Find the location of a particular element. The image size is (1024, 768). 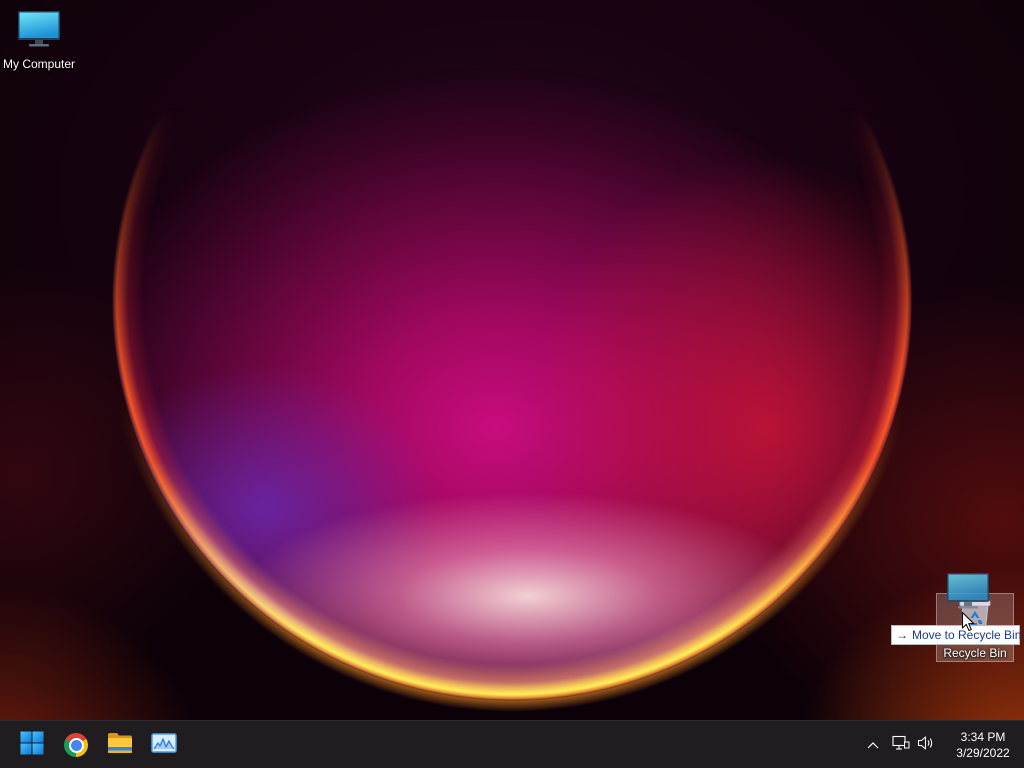

file-explorer-icon is located at coordinates (120, 745).